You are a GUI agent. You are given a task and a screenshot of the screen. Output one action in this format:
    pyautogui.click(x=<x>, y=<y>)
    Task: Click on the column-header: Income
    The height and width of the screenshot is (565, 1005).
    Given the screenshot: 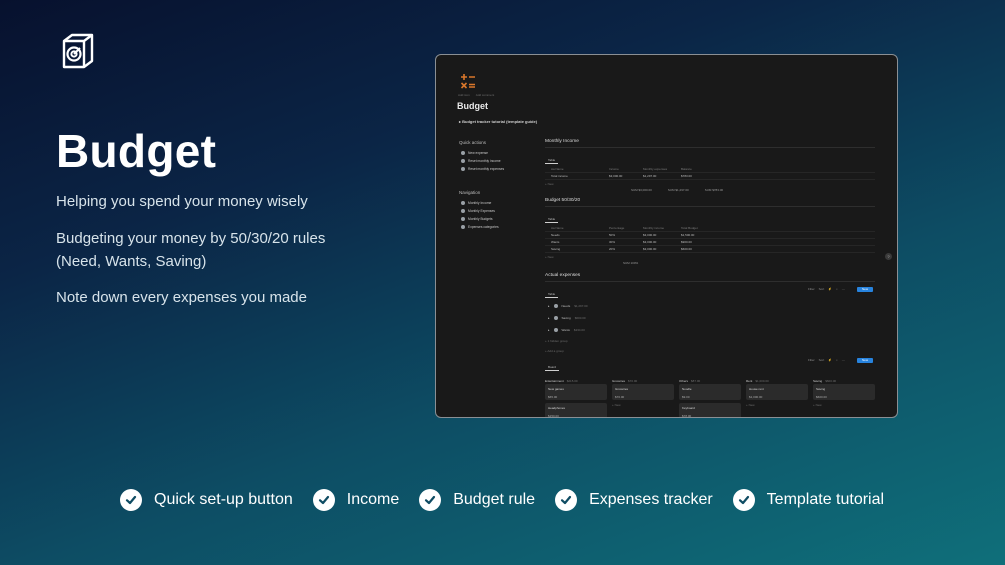 What is the action you would take?
    pyautogui.click(x=614, y=169)
    